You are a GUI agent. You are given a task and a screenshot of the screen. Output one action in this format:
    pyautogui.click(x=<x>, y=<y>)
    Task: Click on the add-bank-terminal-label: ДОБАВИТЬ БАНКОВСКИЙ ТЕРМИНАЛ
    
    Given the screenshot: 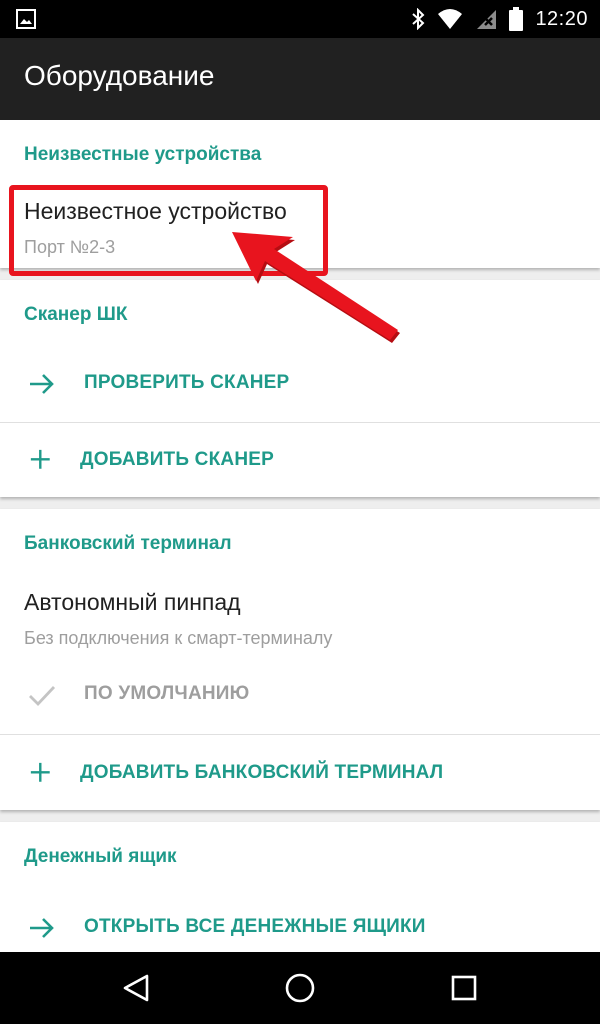 What is the action you would take?
    pyautogui.click(x=262, y=772)
    